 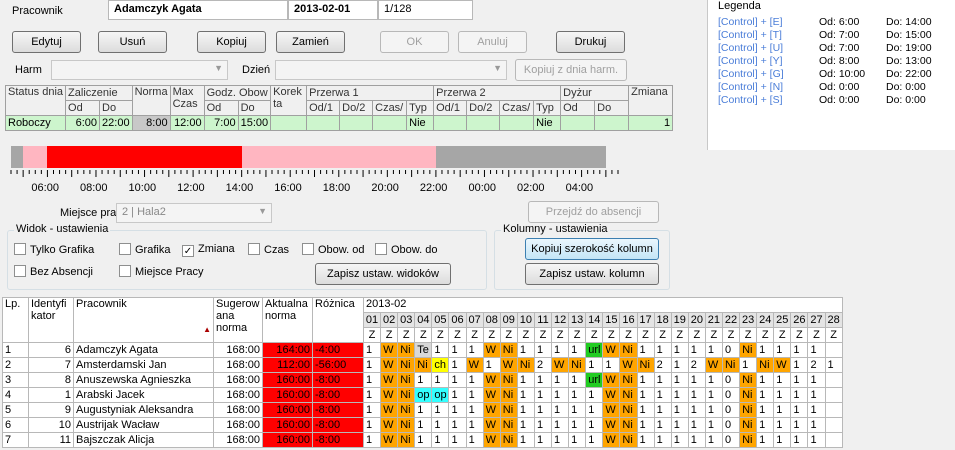 What do you see at coordinates (423, 320) in the screenshot?
I see `day-number: 04` at bounding box center [423, 320].